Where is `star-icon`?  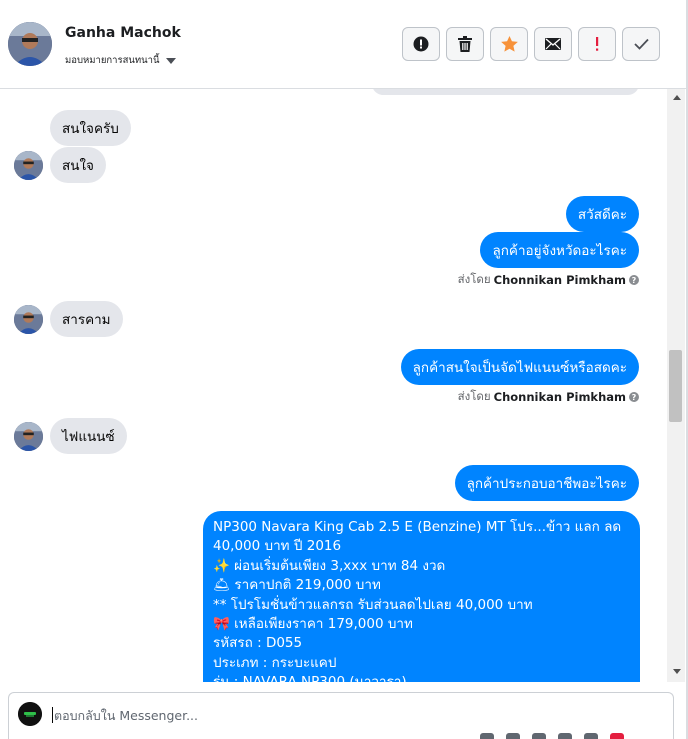 star-icon is located at coordinates (509, 44).